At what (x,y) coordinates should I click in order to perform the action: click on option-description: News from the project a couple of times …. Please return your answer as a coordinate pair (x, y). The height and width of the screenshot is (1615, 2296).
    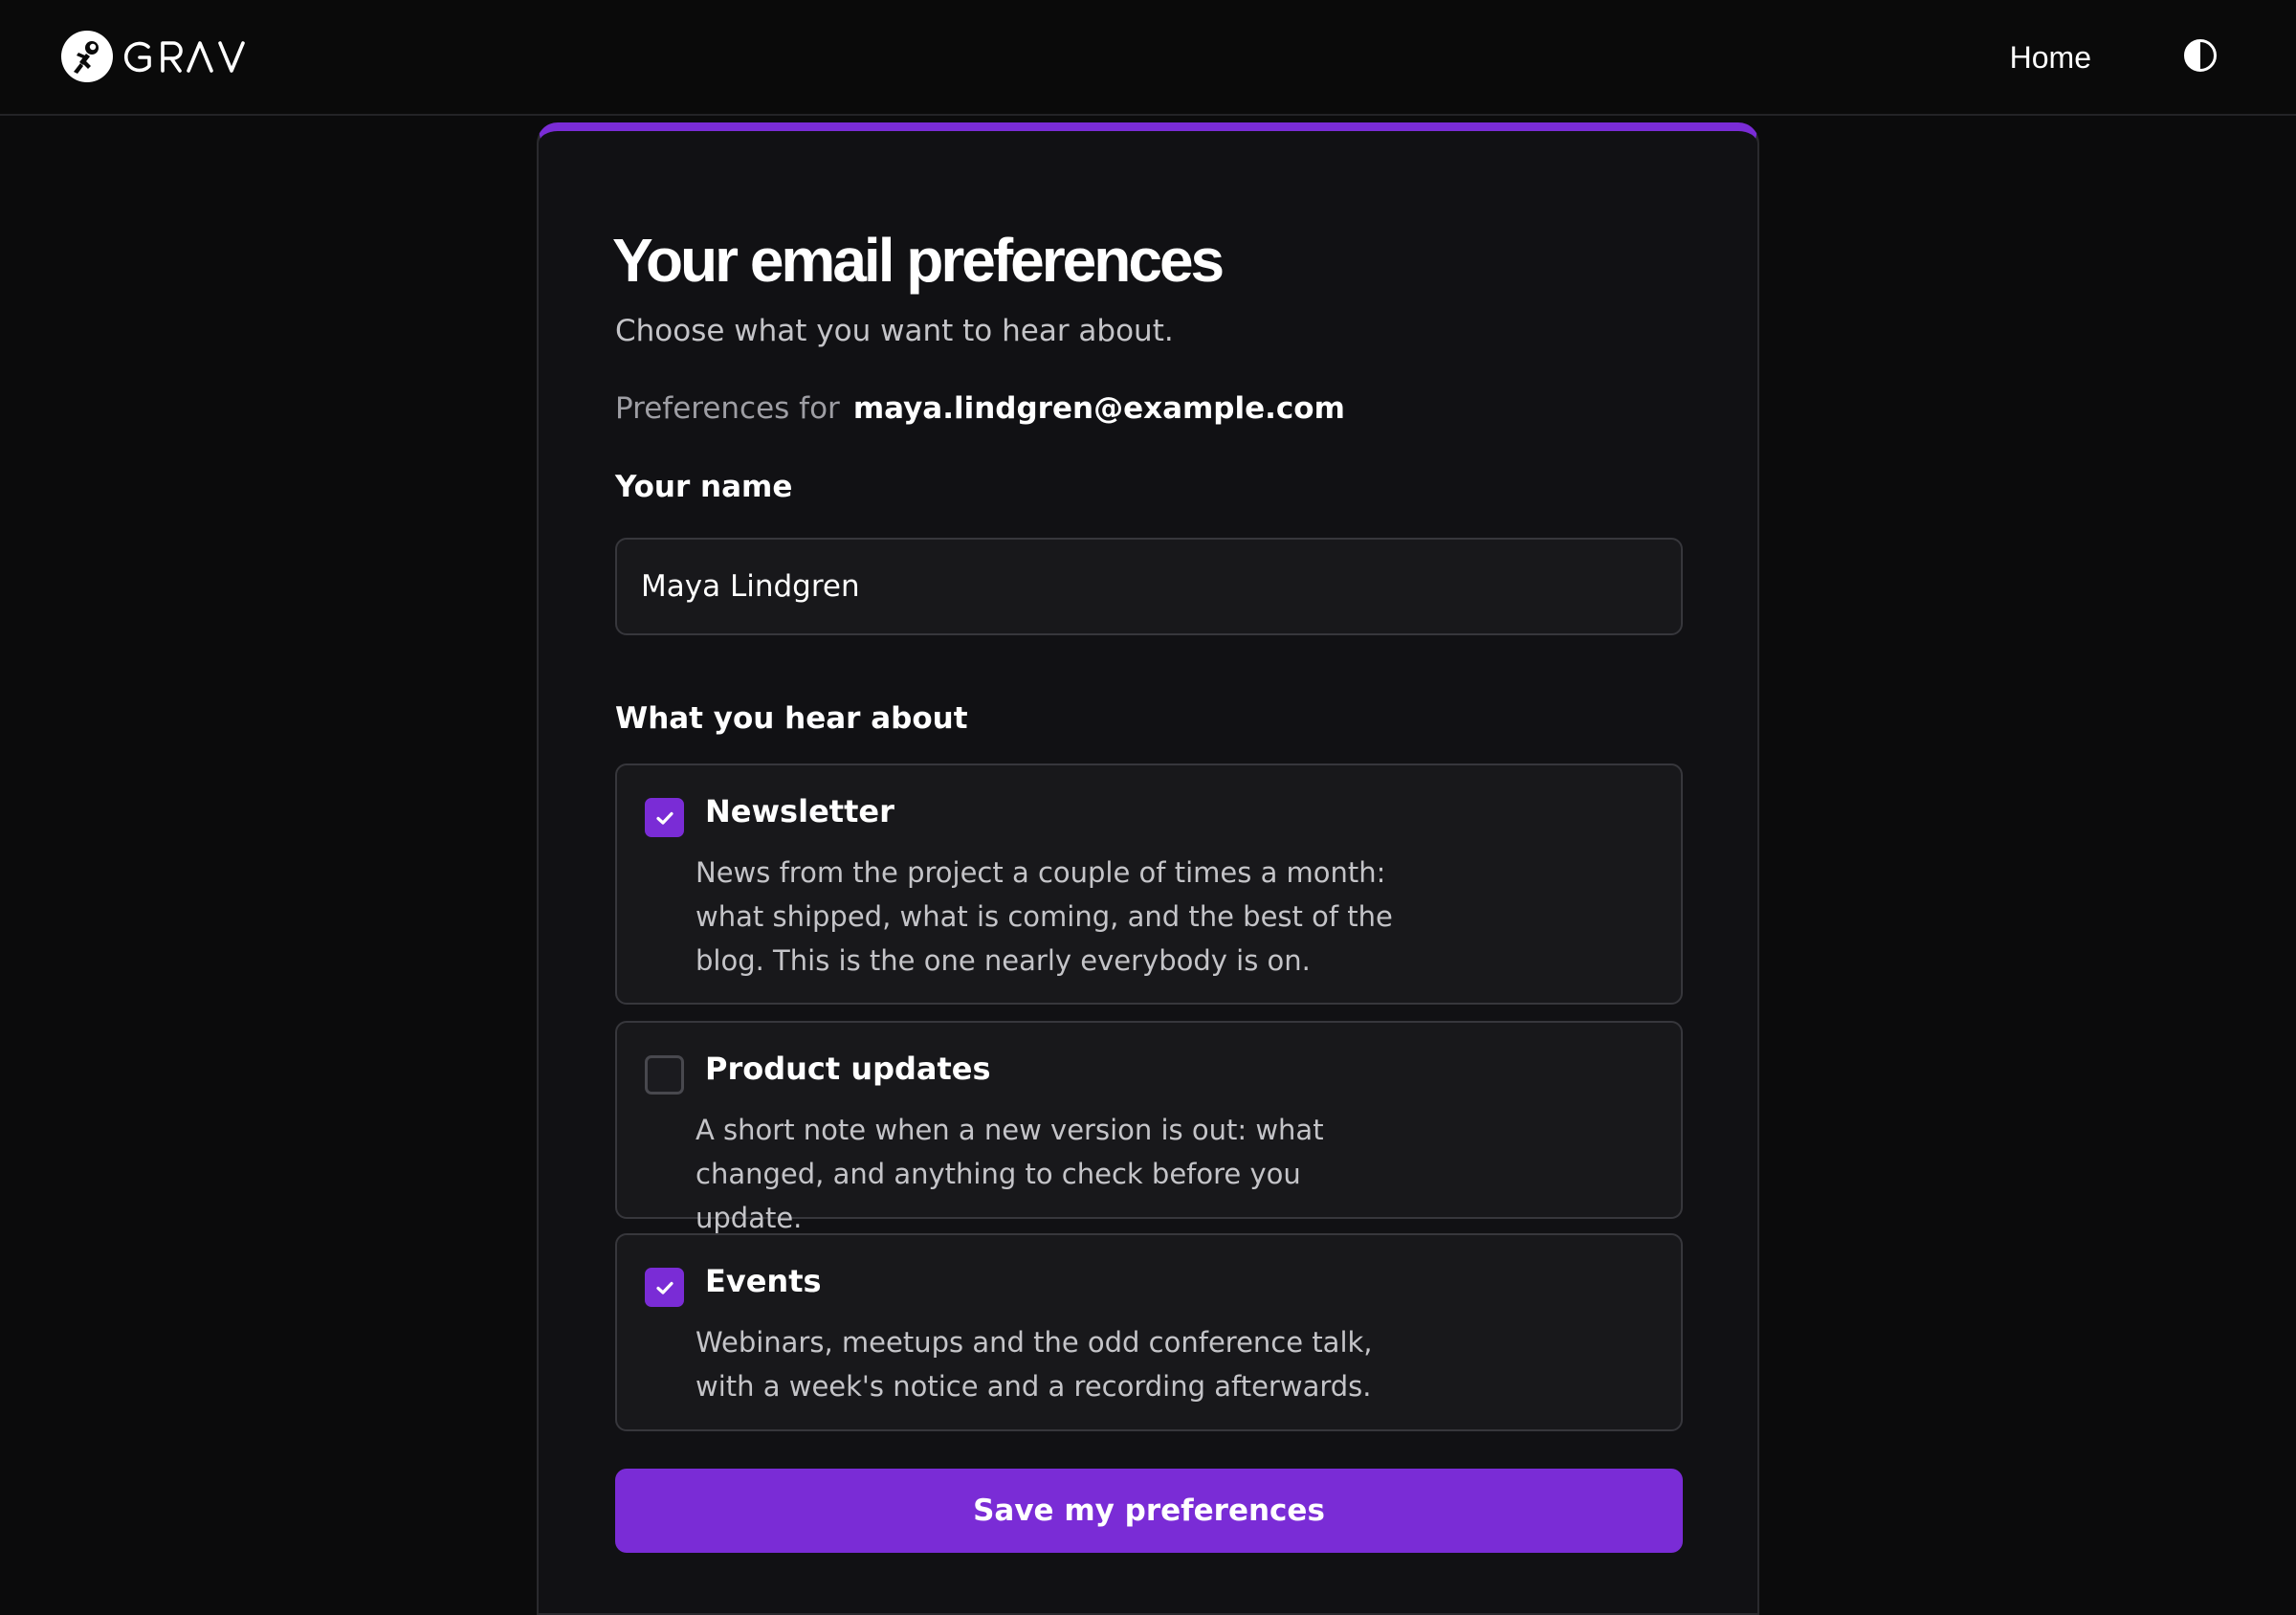
    Looking at the image, I should click on (1044, 916).